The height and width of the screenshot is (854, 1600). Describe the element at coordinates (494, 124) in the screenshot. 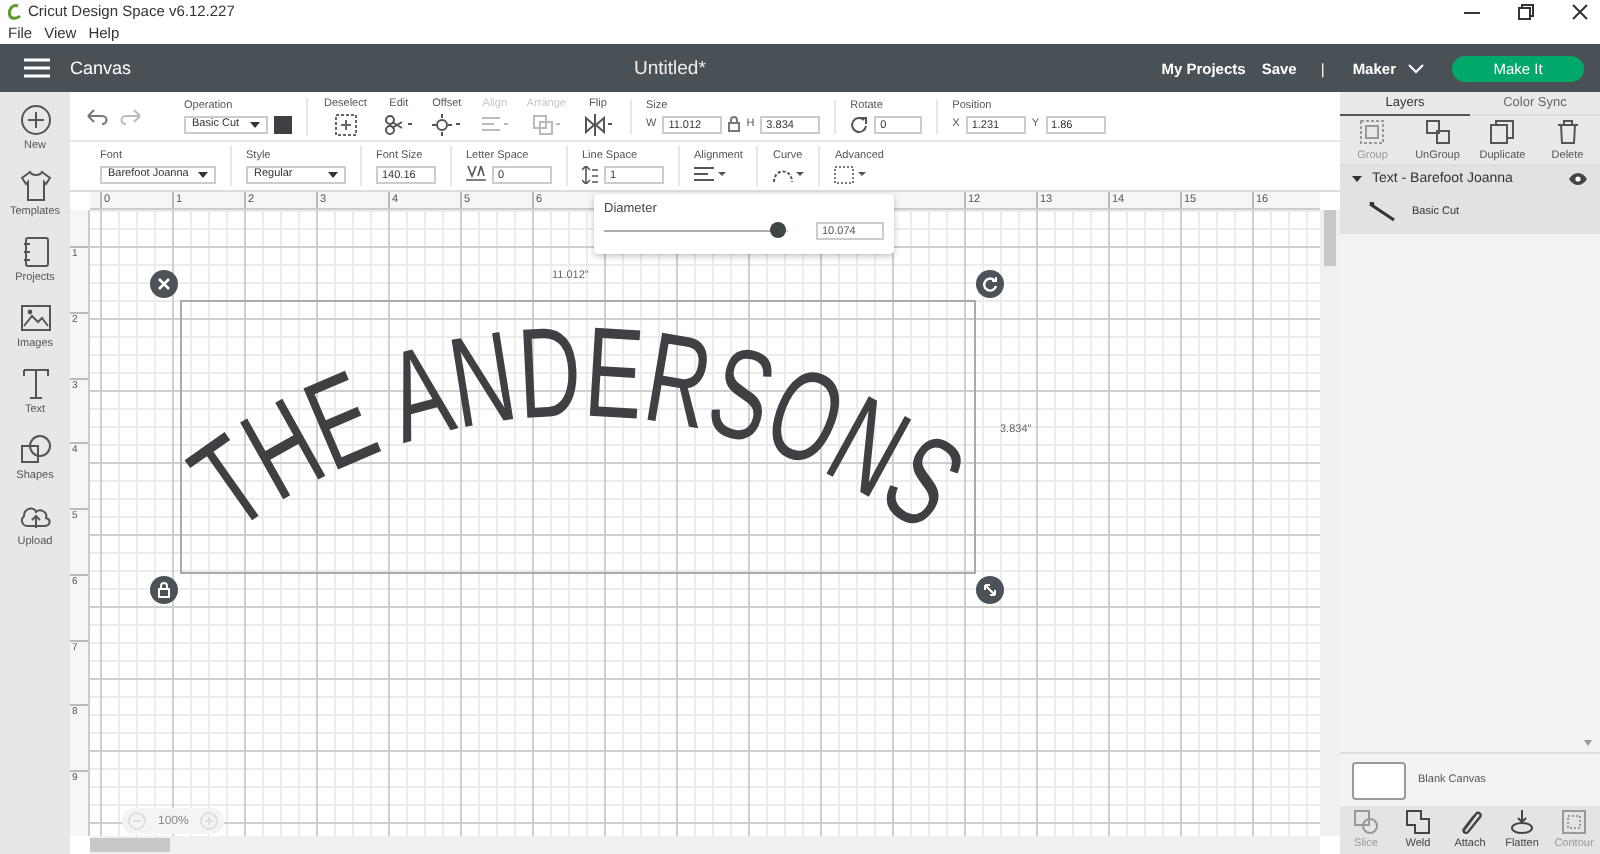

I see `align-icon` at that location.